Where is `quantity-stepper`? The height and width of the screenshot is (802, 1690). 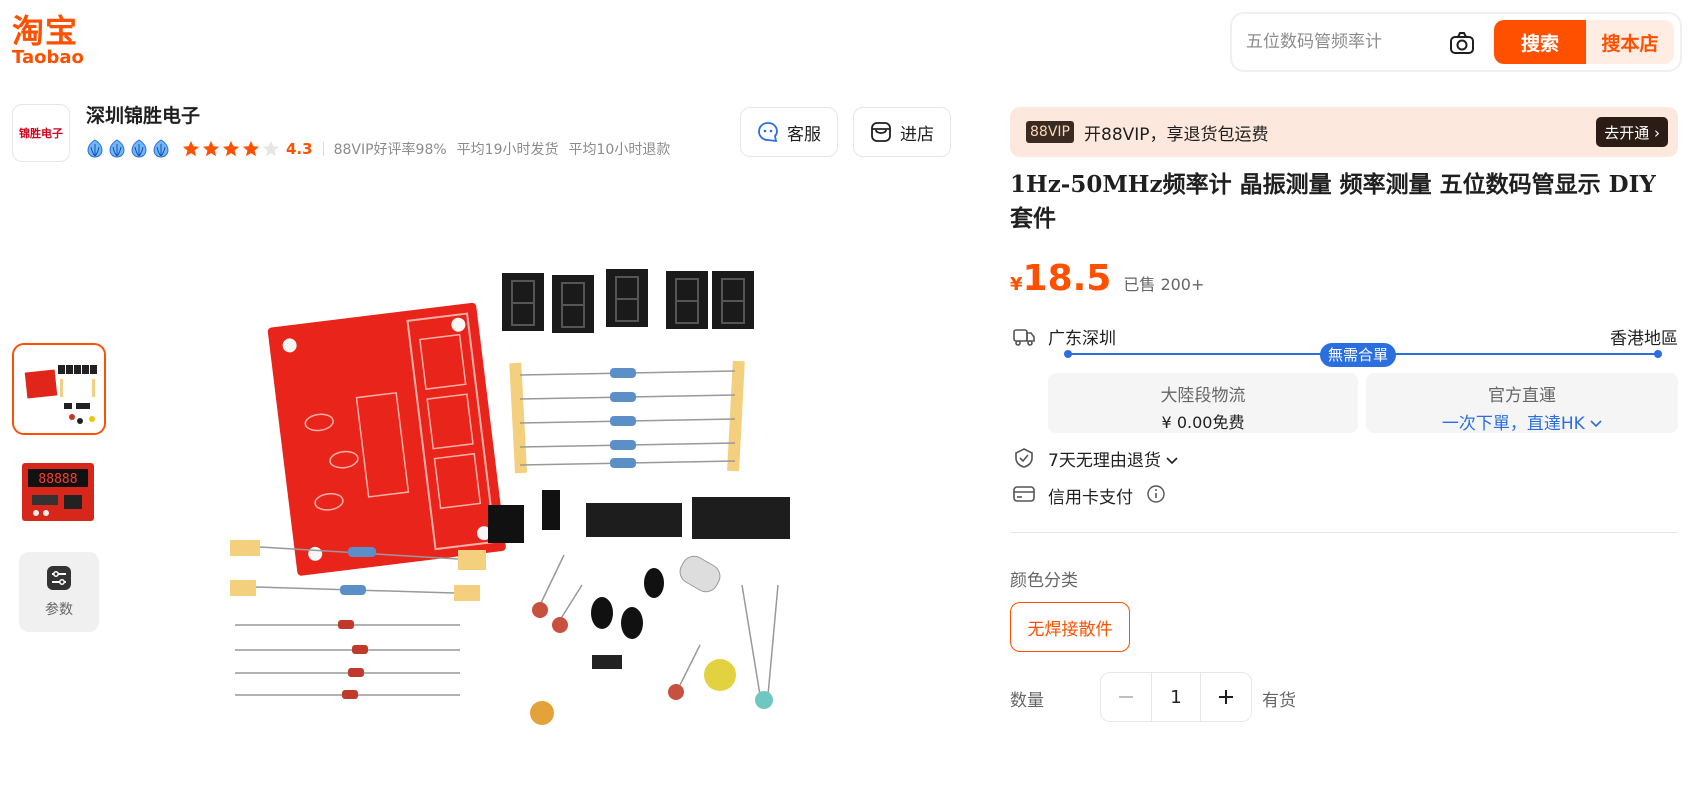 quantity-stepper is located at coordinates (1176, 697).